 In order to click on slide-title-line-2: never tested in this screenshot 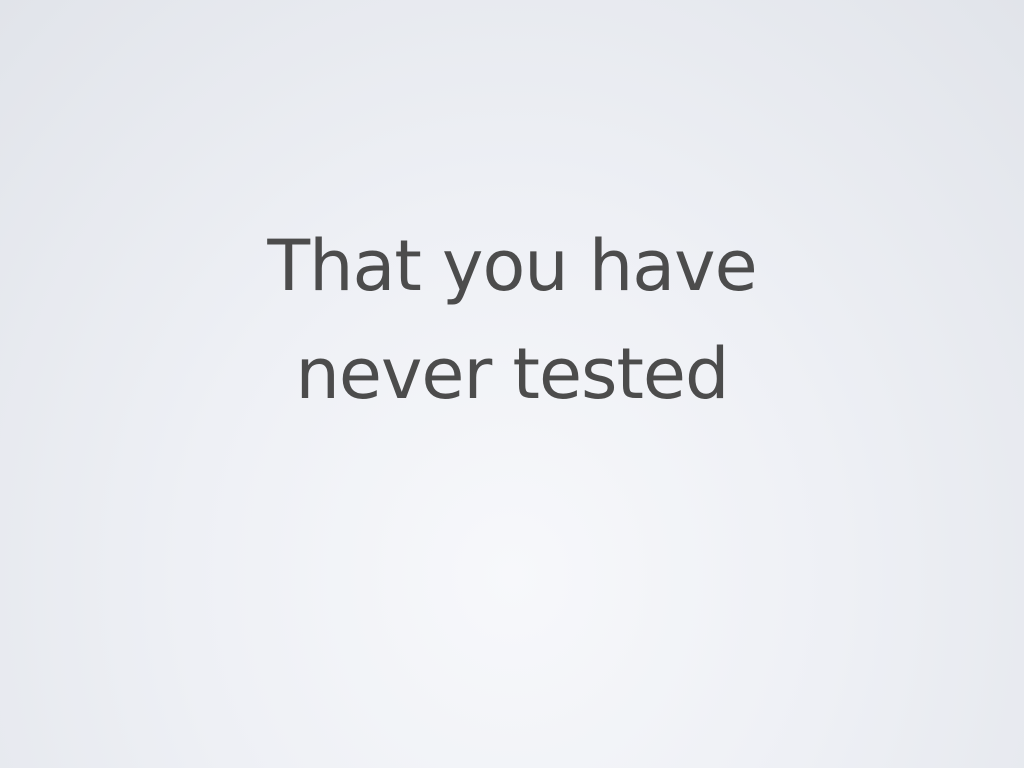, I will do `click(512, 374)`.